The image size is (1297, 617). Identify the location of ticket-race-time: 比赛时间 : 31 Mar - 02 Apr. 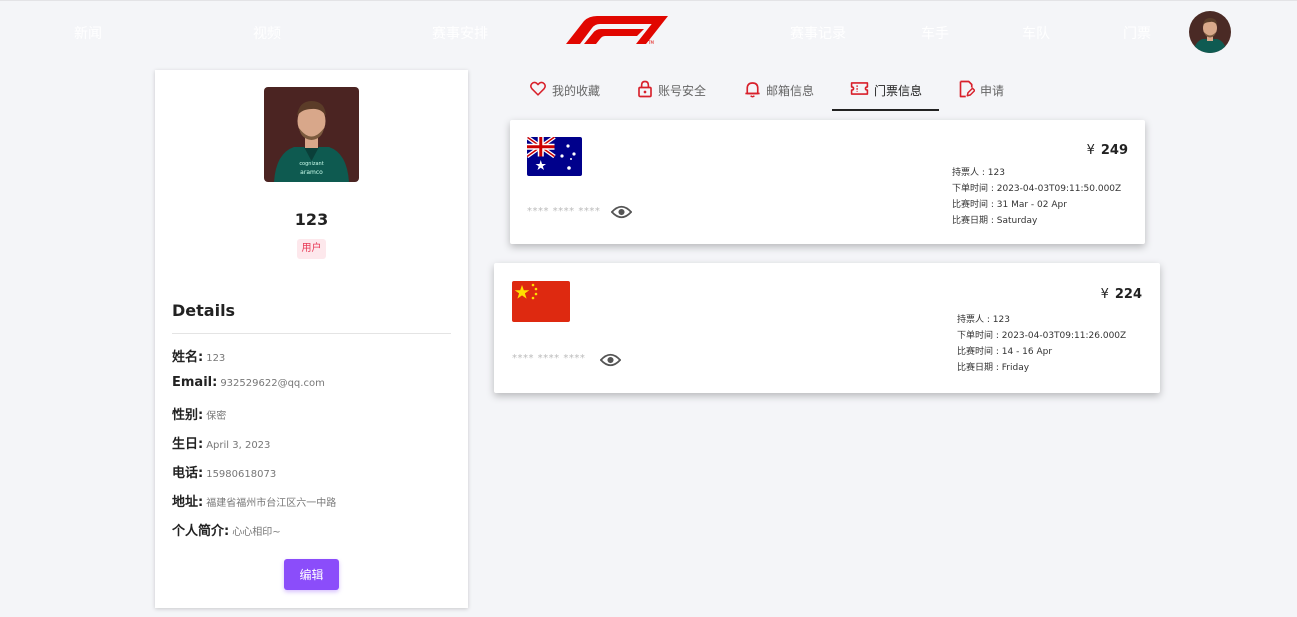
(1009, 205).